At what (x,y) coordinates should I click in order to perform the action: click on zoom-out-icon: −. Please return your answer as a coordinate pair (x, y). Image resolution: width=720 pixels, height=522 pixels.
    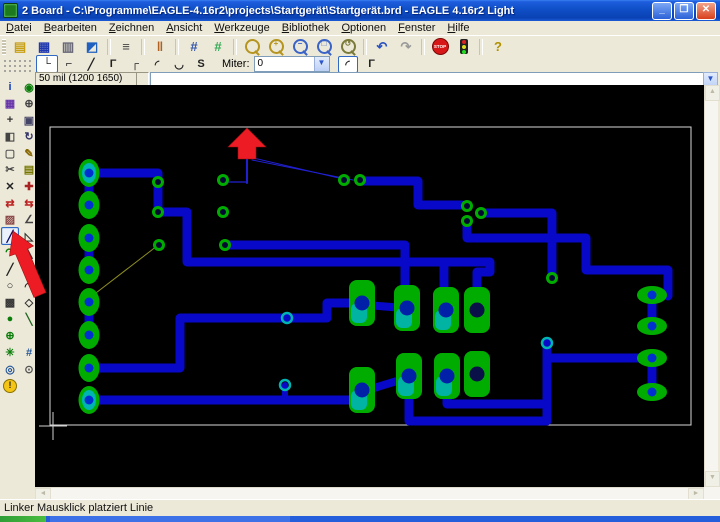
    Looking at the image, I should click on (300, 46).